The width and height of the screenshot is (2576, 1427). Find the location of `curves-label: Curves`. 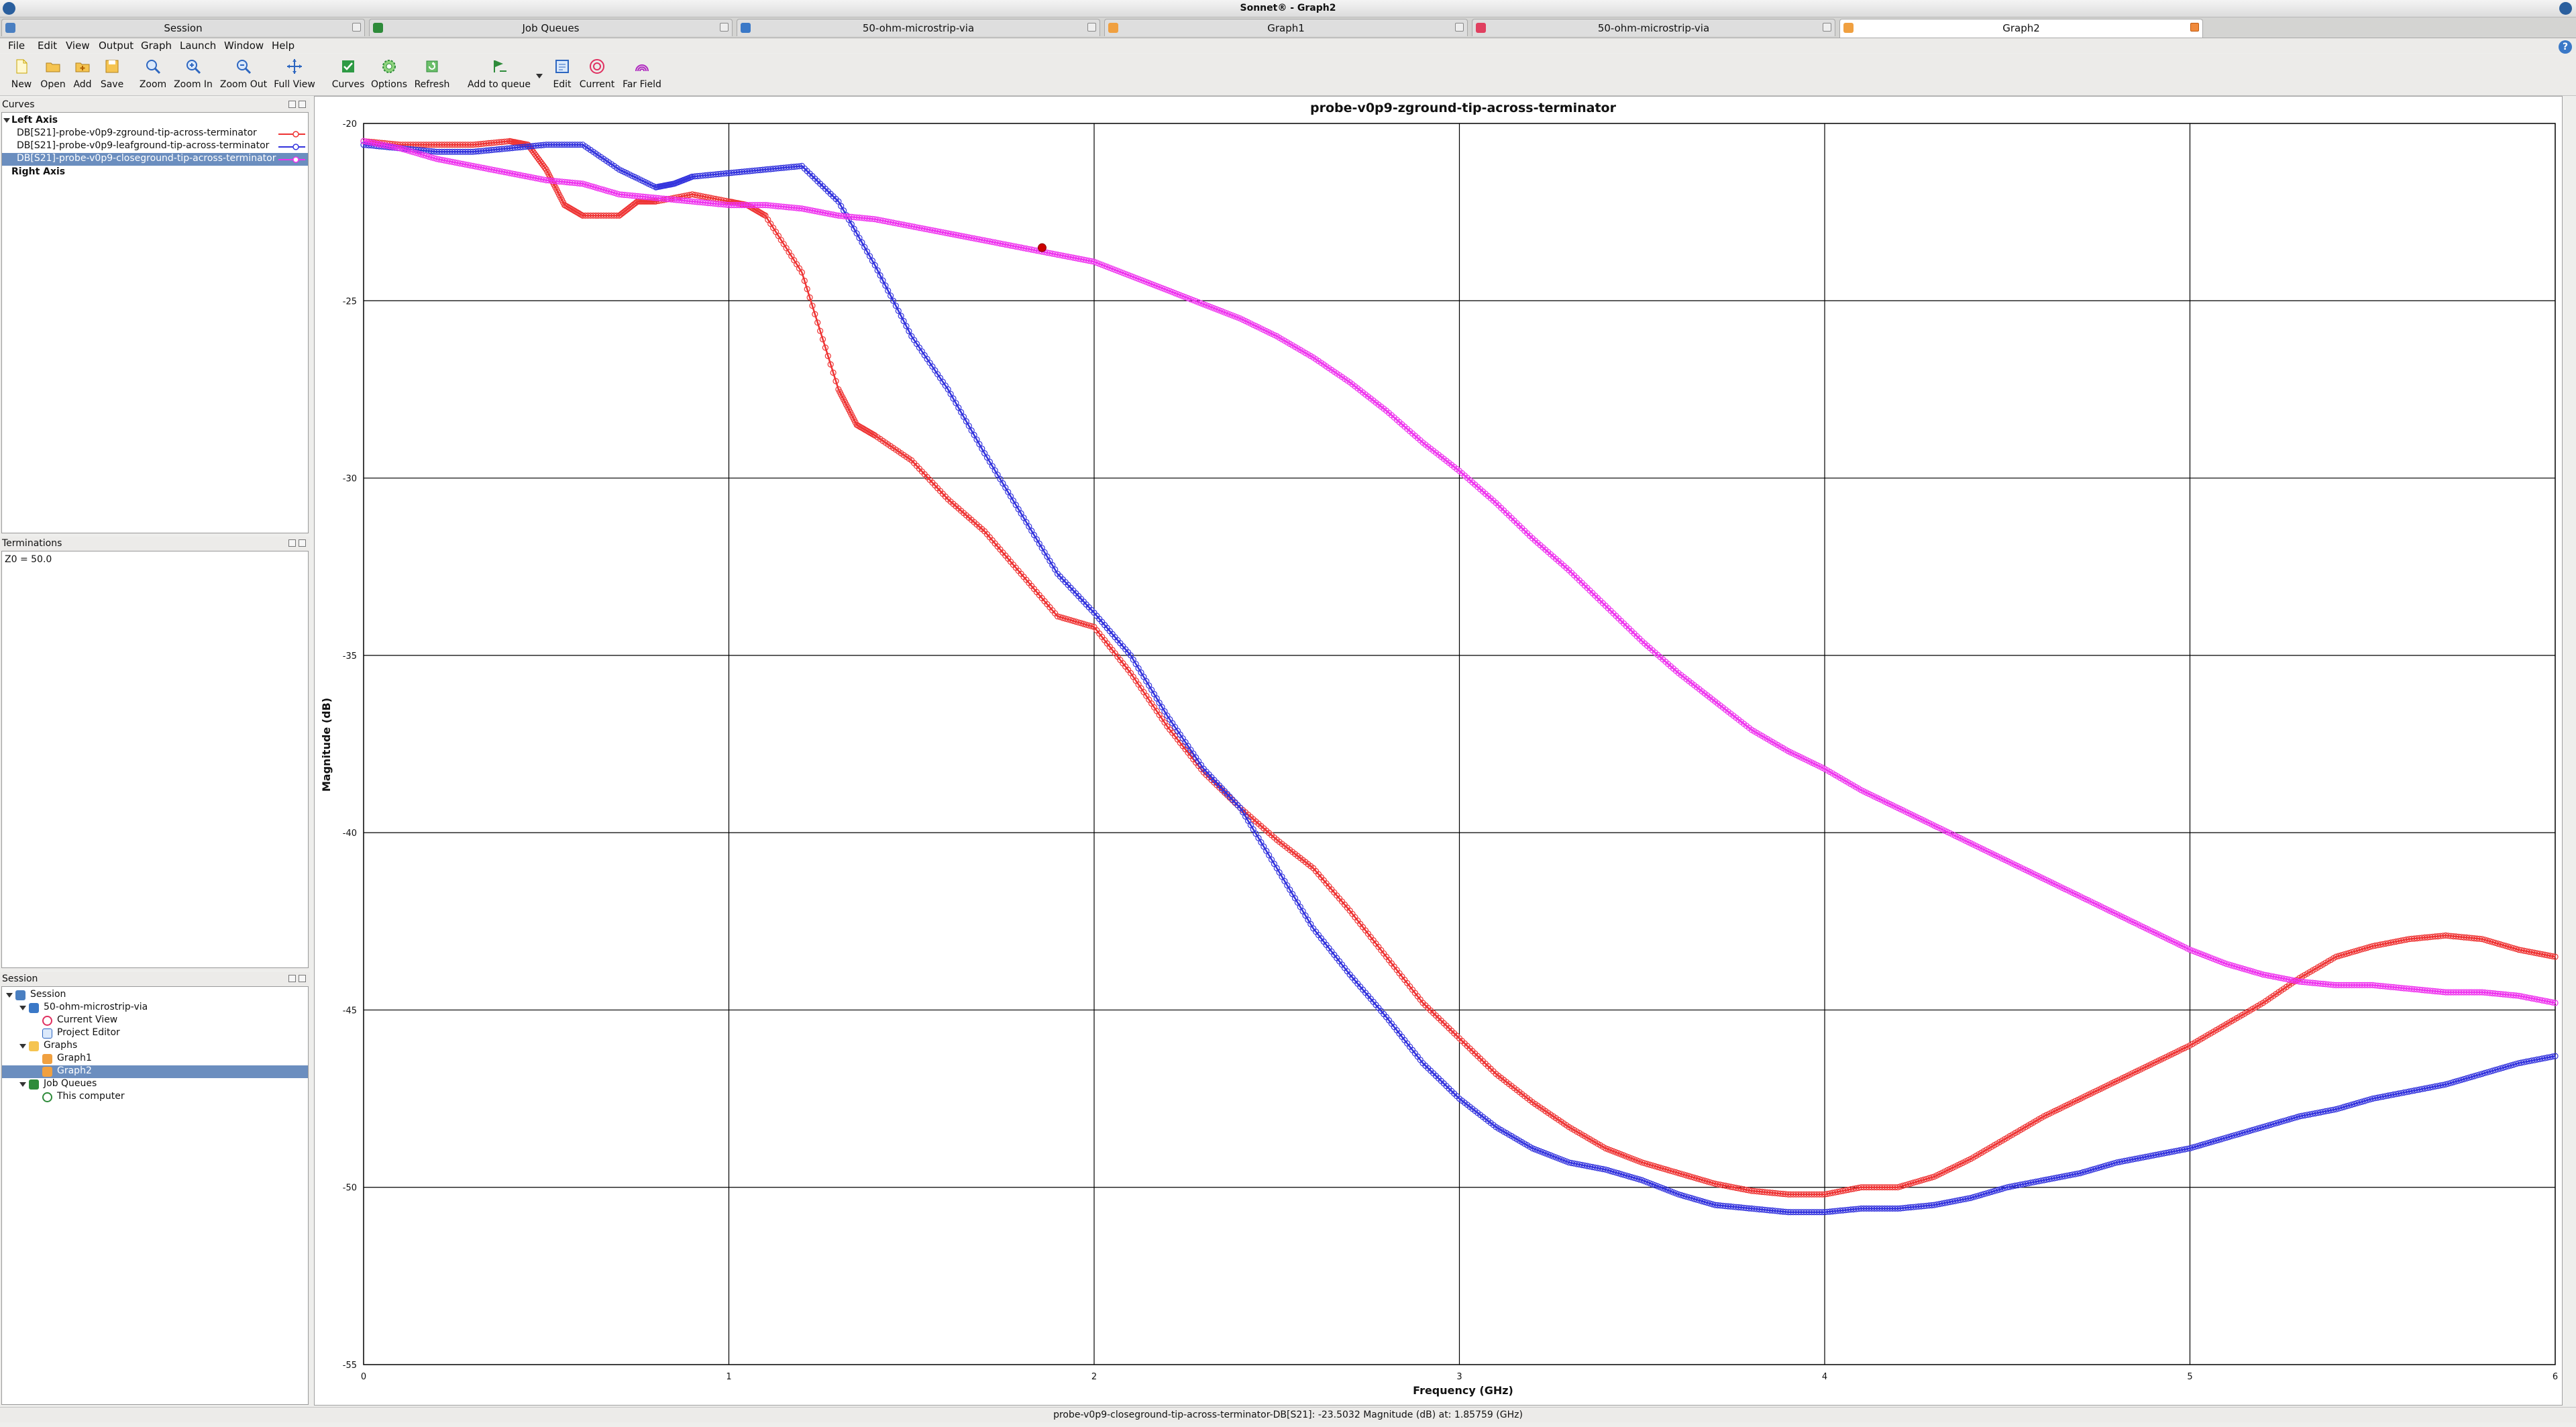

curves-label: Curves is located at coordinates (348, 84).